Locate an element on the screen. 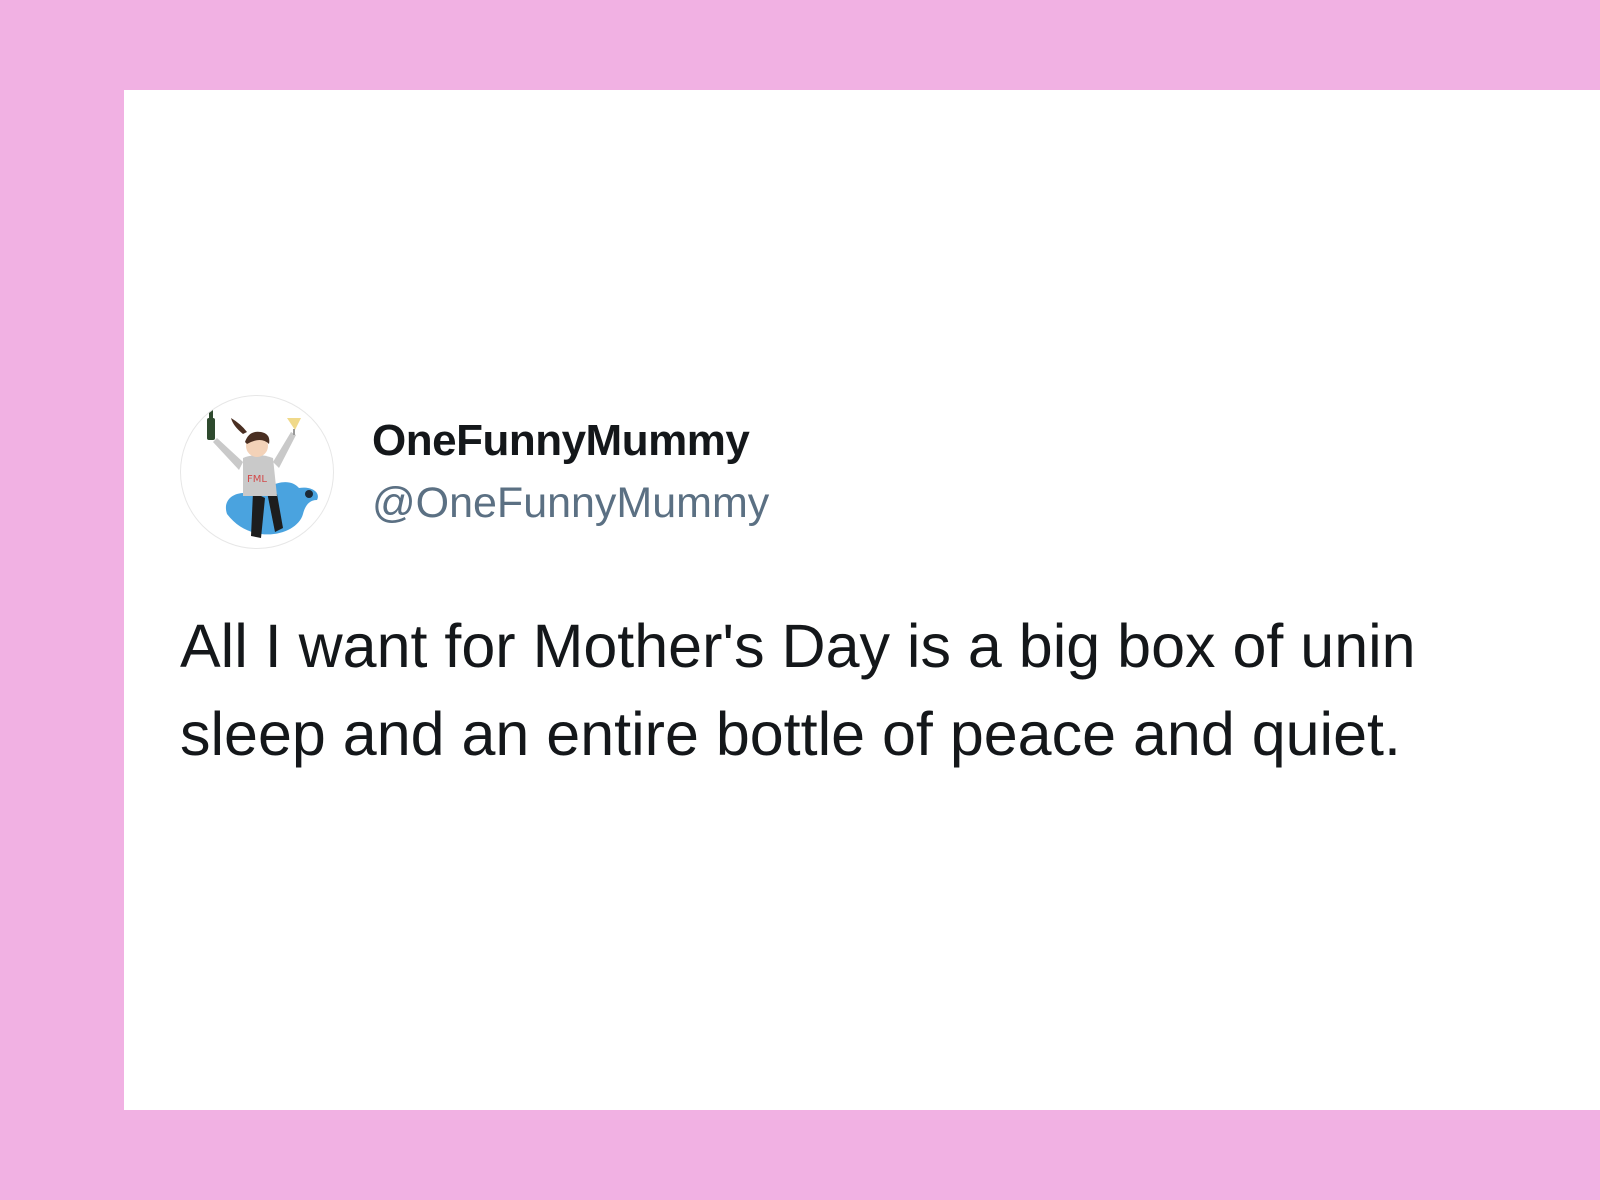 This screenshot has height=1200, width=1600. cartoon-mum-on-bird-icon: FML is located at coordinates (262, 474).